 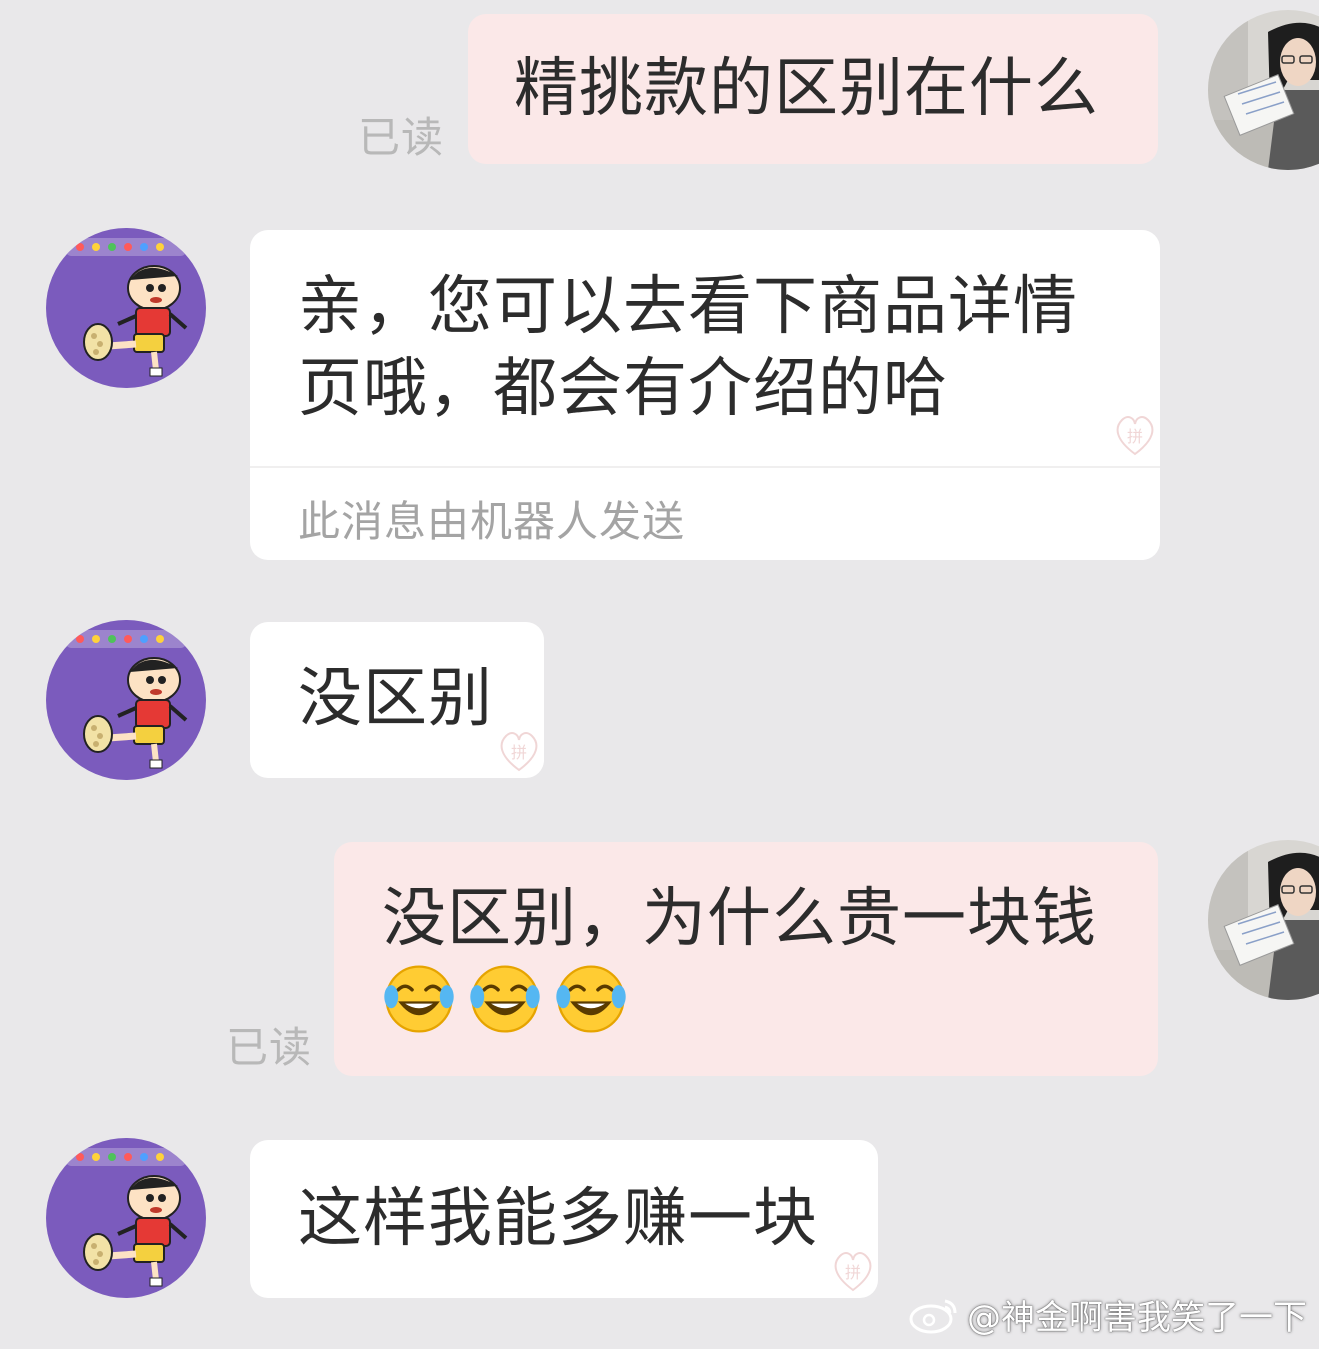 What do you see at coordinates (746, 959) in the screenshot?
I see `message-bubble-mine: 没区别，为什么贵一块钱` at bounding box center [746, 959].